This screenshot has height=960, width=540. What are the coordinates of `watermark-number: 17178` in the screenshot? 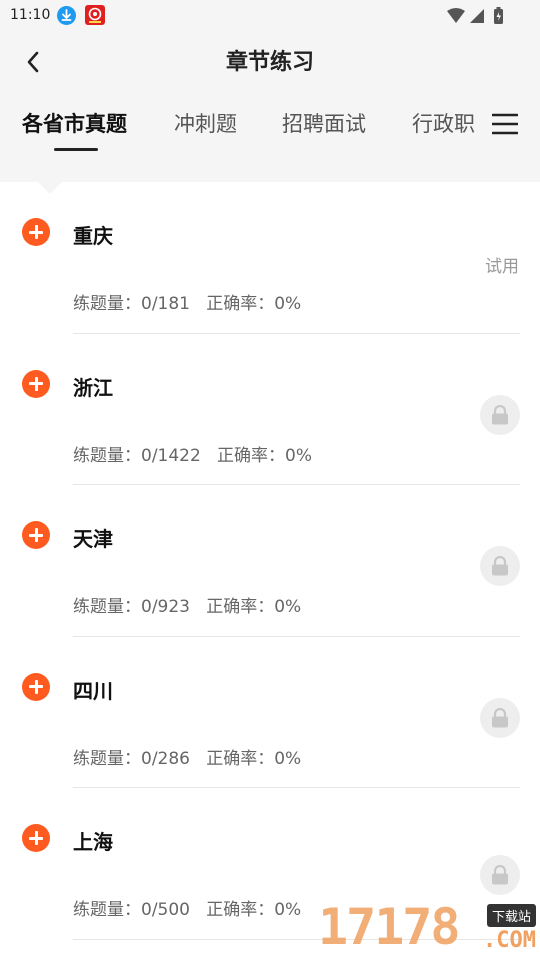 It's located at (389, 927).